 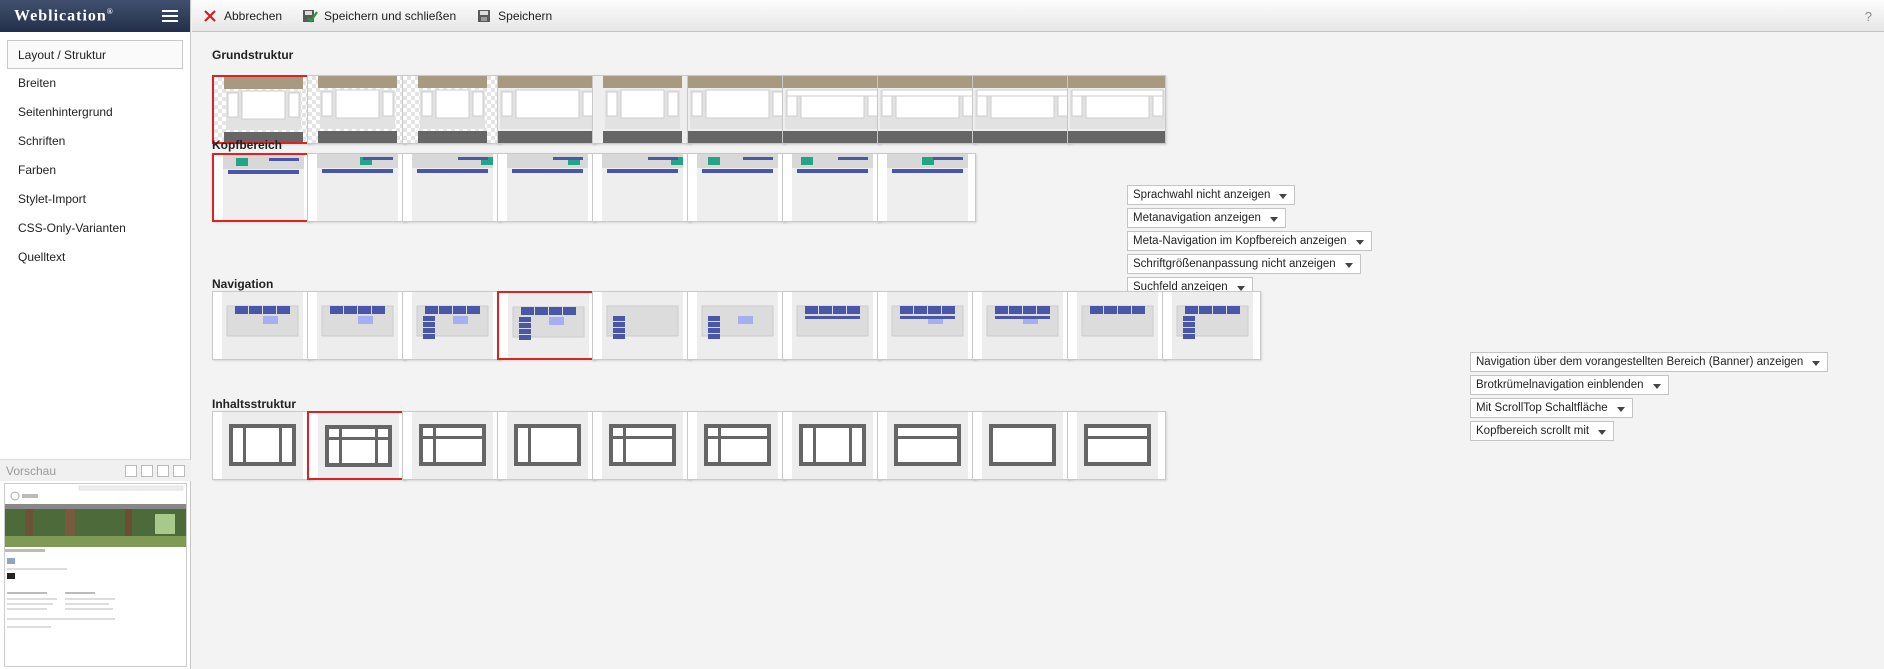 I want to click on hamburger-icon, so click(x=170, y=16).